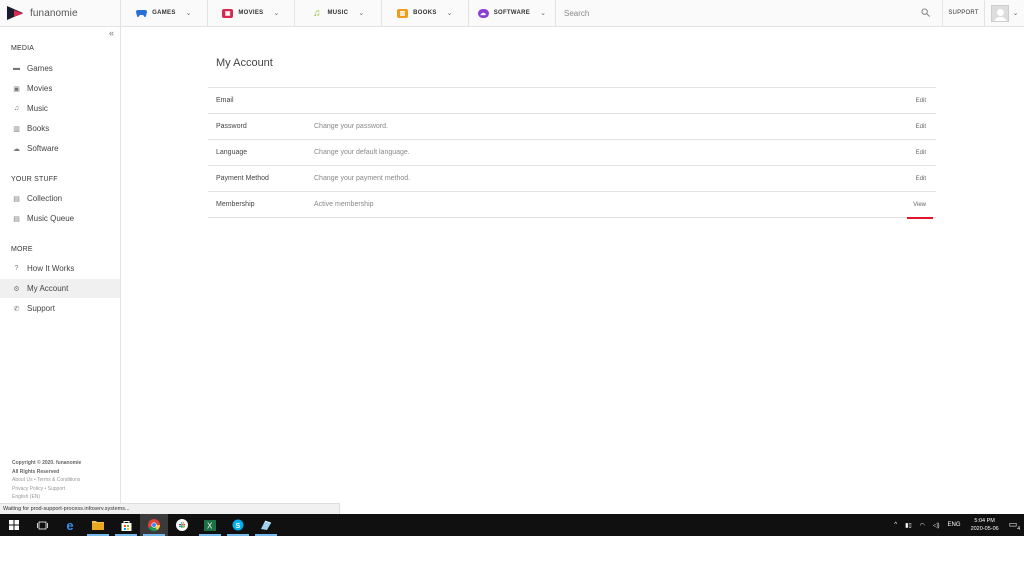 This screenshot has width=1024, height=576. Describe the element at coordinates (60, 288) in the screenshot. I see `sidebar-item-my-account: ⚙ My Account` at that location.